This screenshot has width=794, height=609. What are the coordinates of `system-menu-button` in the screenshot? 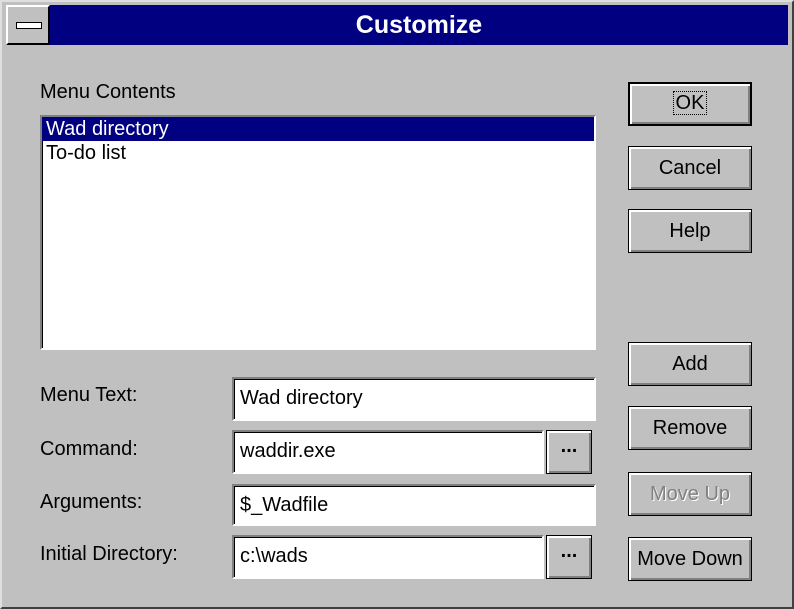 It's located at (28, 25).